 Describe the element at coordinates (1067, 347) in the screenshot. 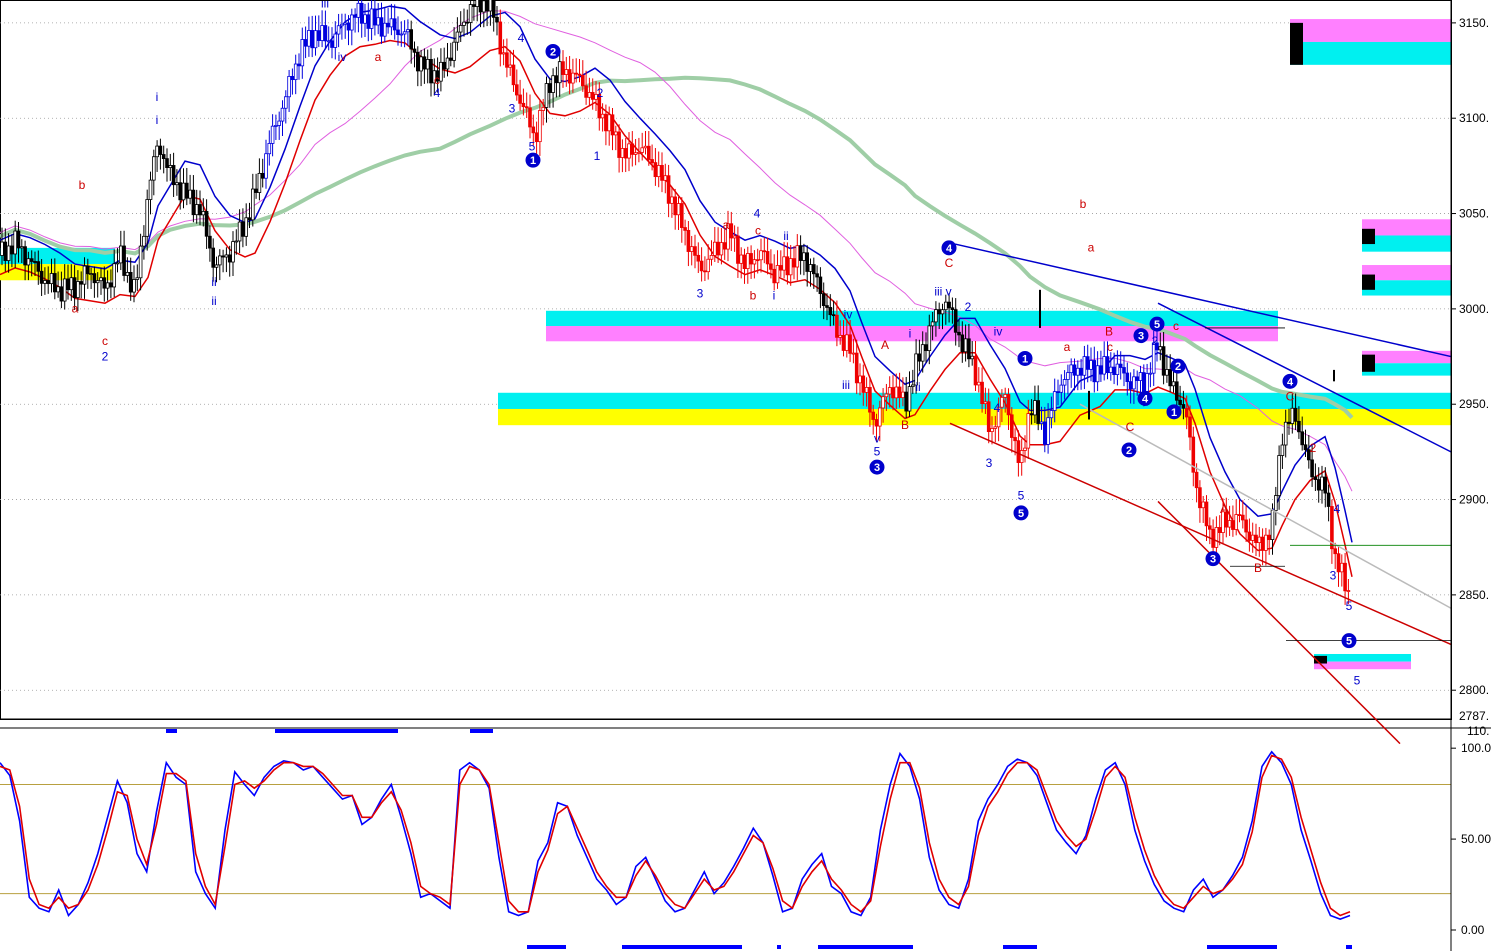

I see `wave-label: a` at that location.